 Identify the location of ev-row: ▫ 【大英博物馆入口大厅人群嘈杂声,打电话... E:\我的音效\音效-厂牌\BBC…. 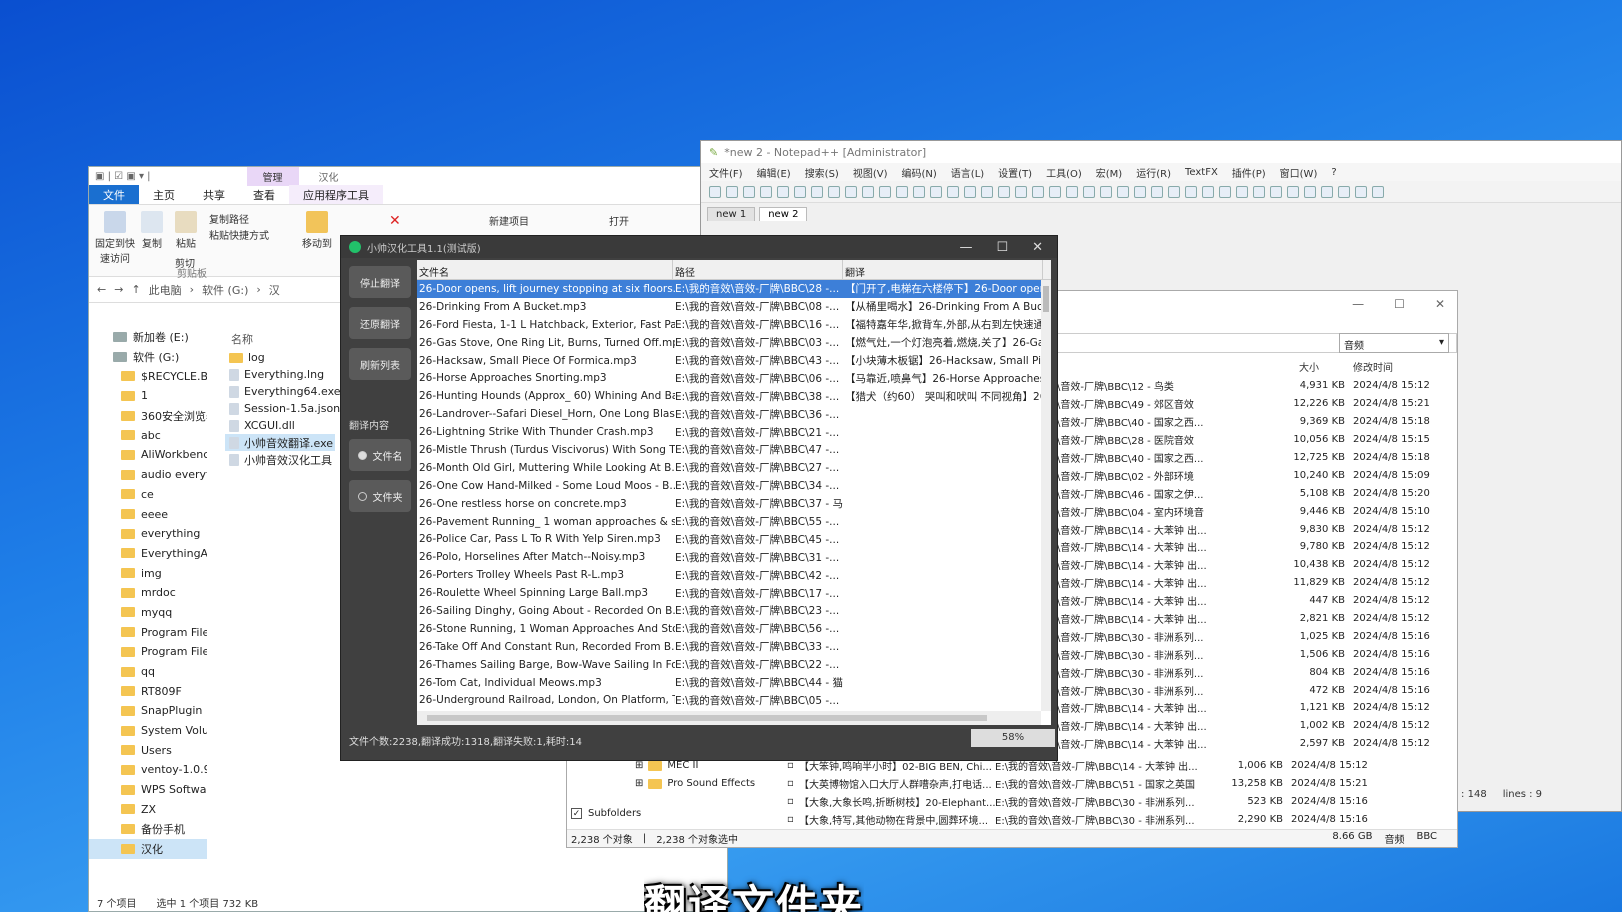
(1107, 784).